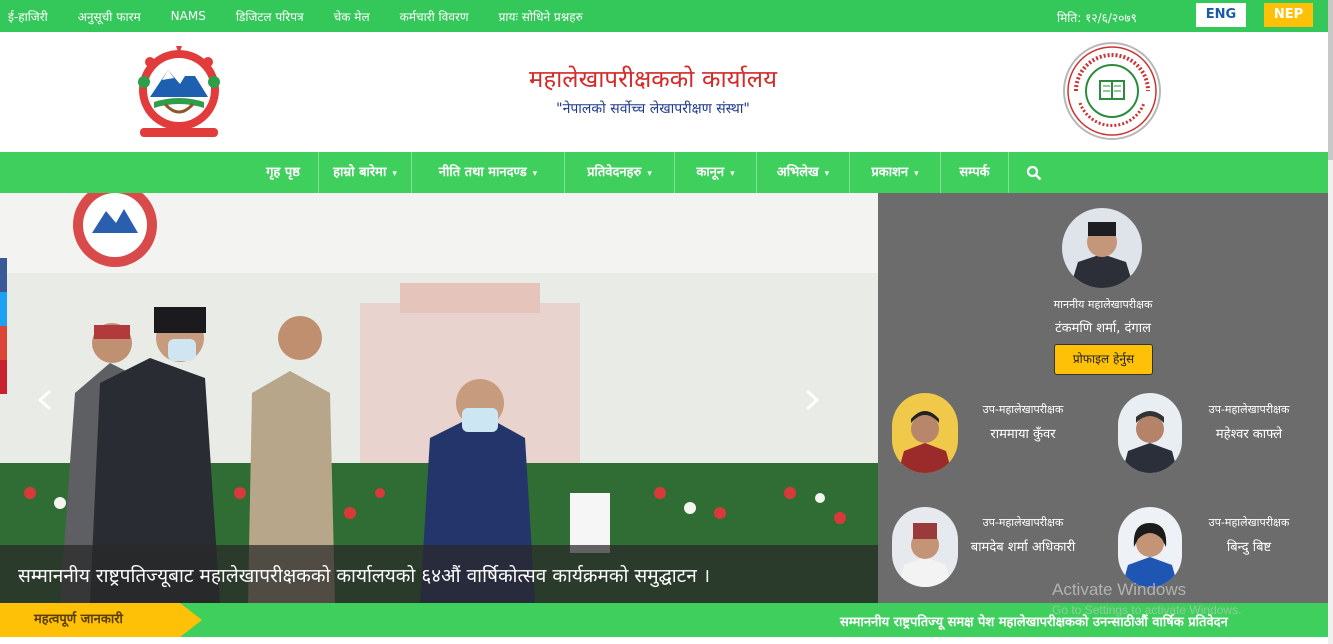 The image size is (1333, 644). I want to click on nav-law: कानून ▾, so click(716, 172).